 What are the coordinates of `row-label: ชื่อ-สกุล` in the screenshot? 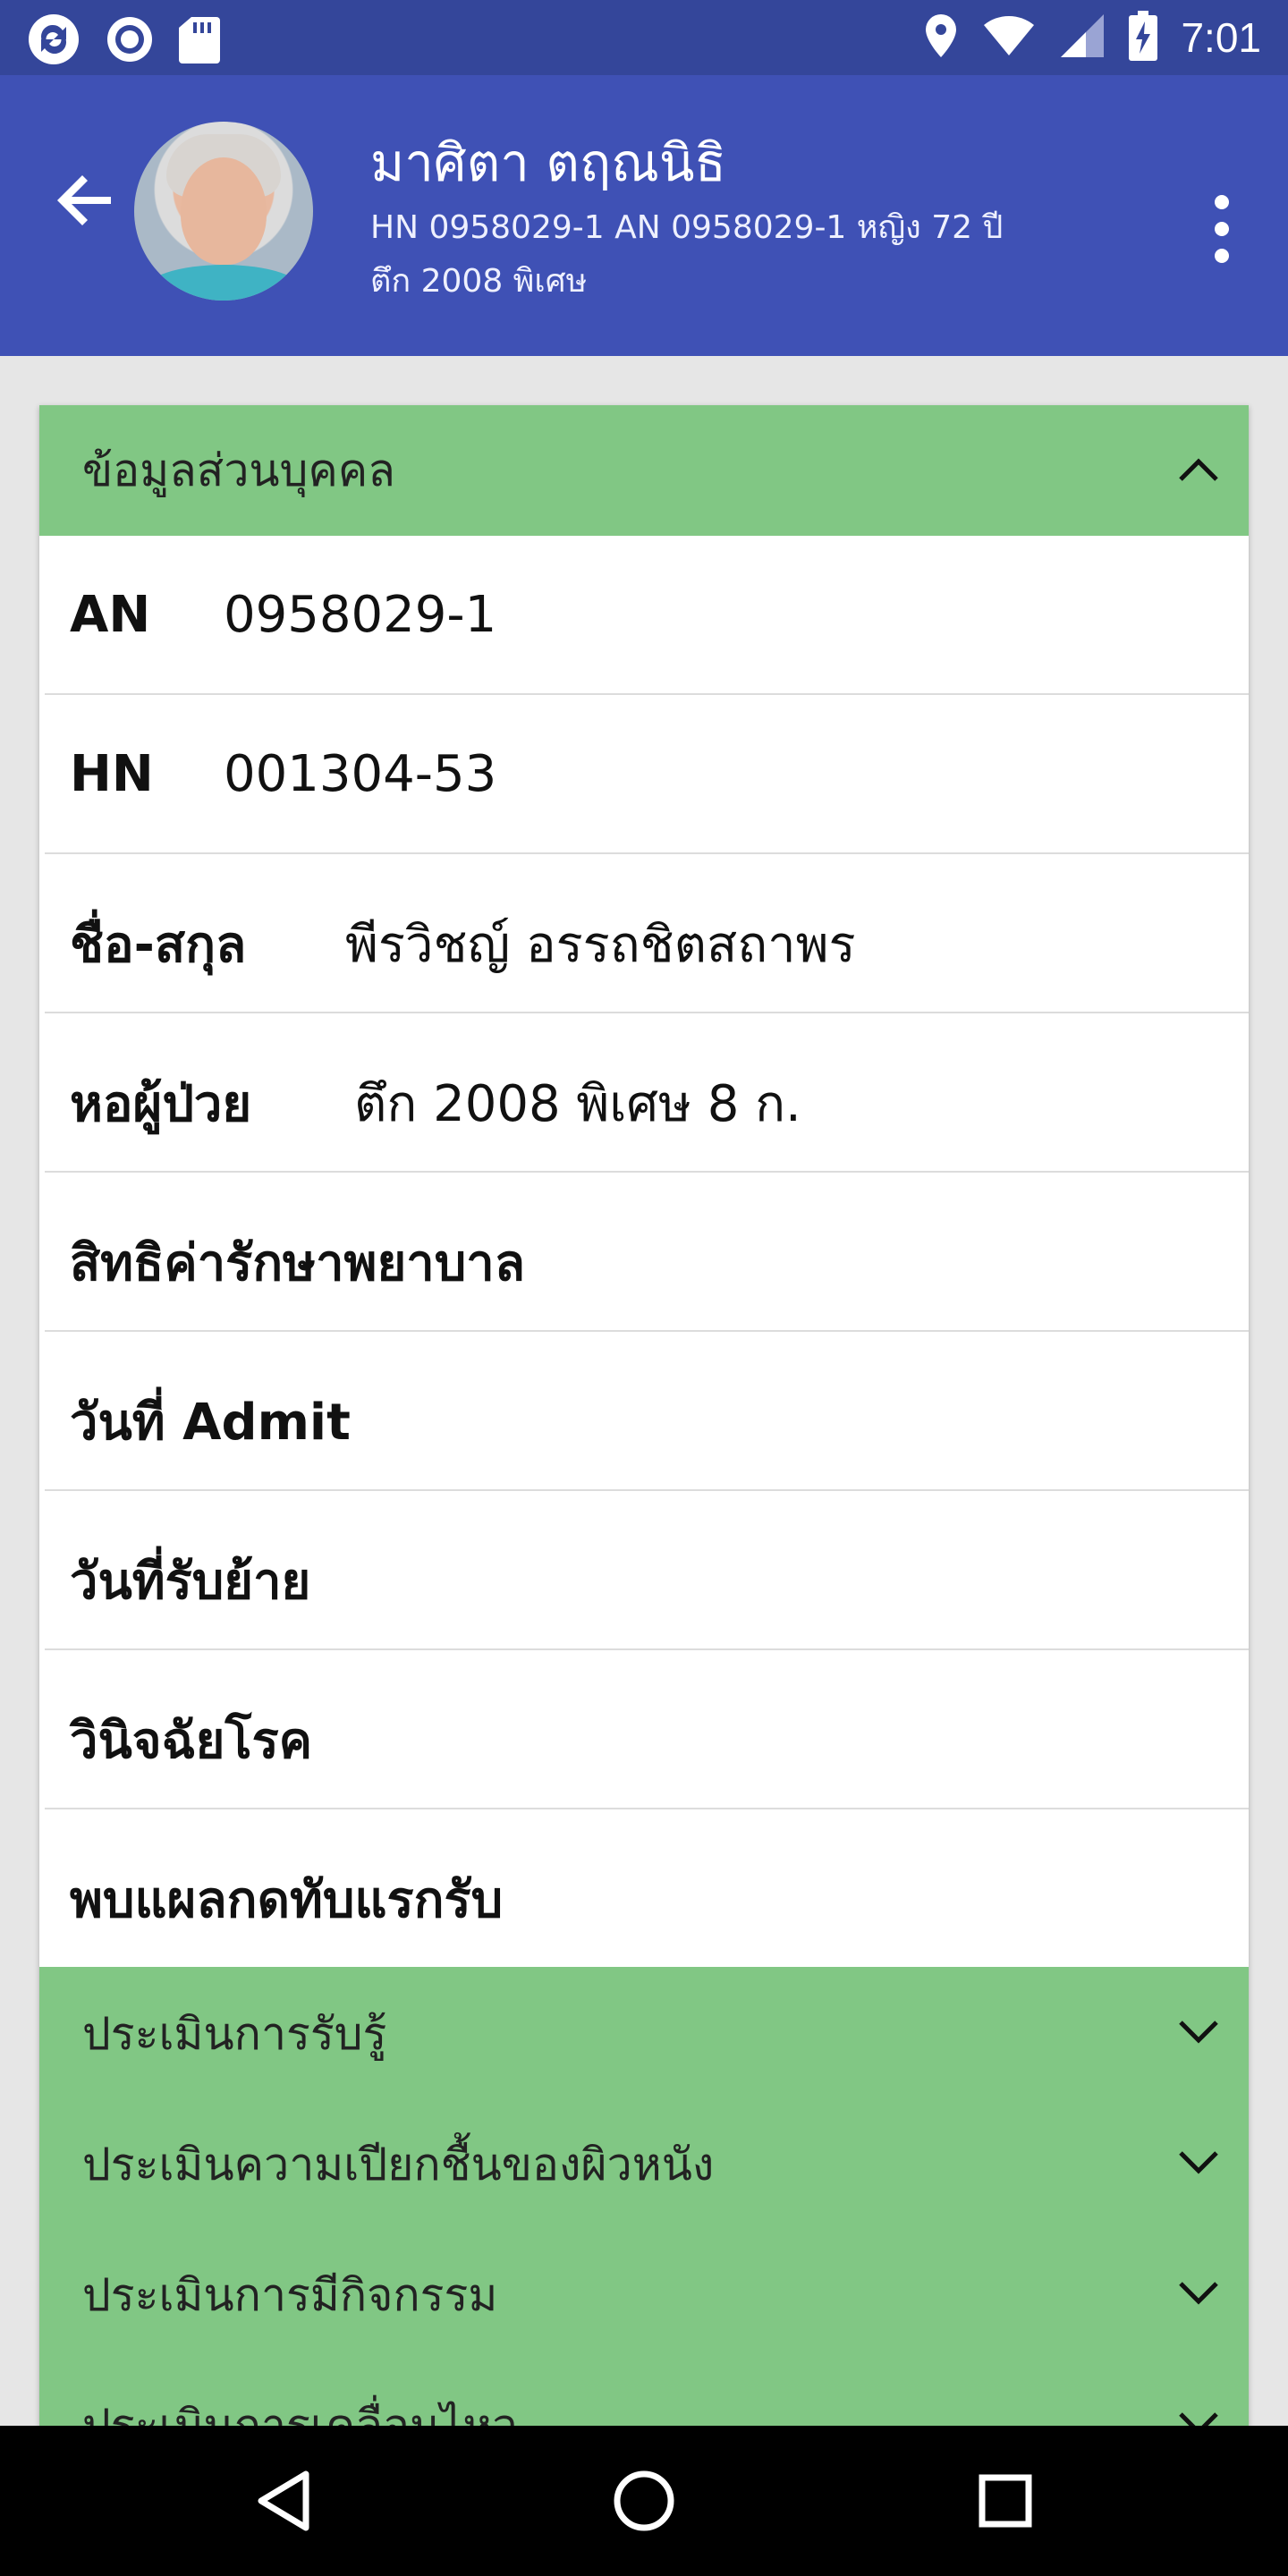 It's located at (158, 945).